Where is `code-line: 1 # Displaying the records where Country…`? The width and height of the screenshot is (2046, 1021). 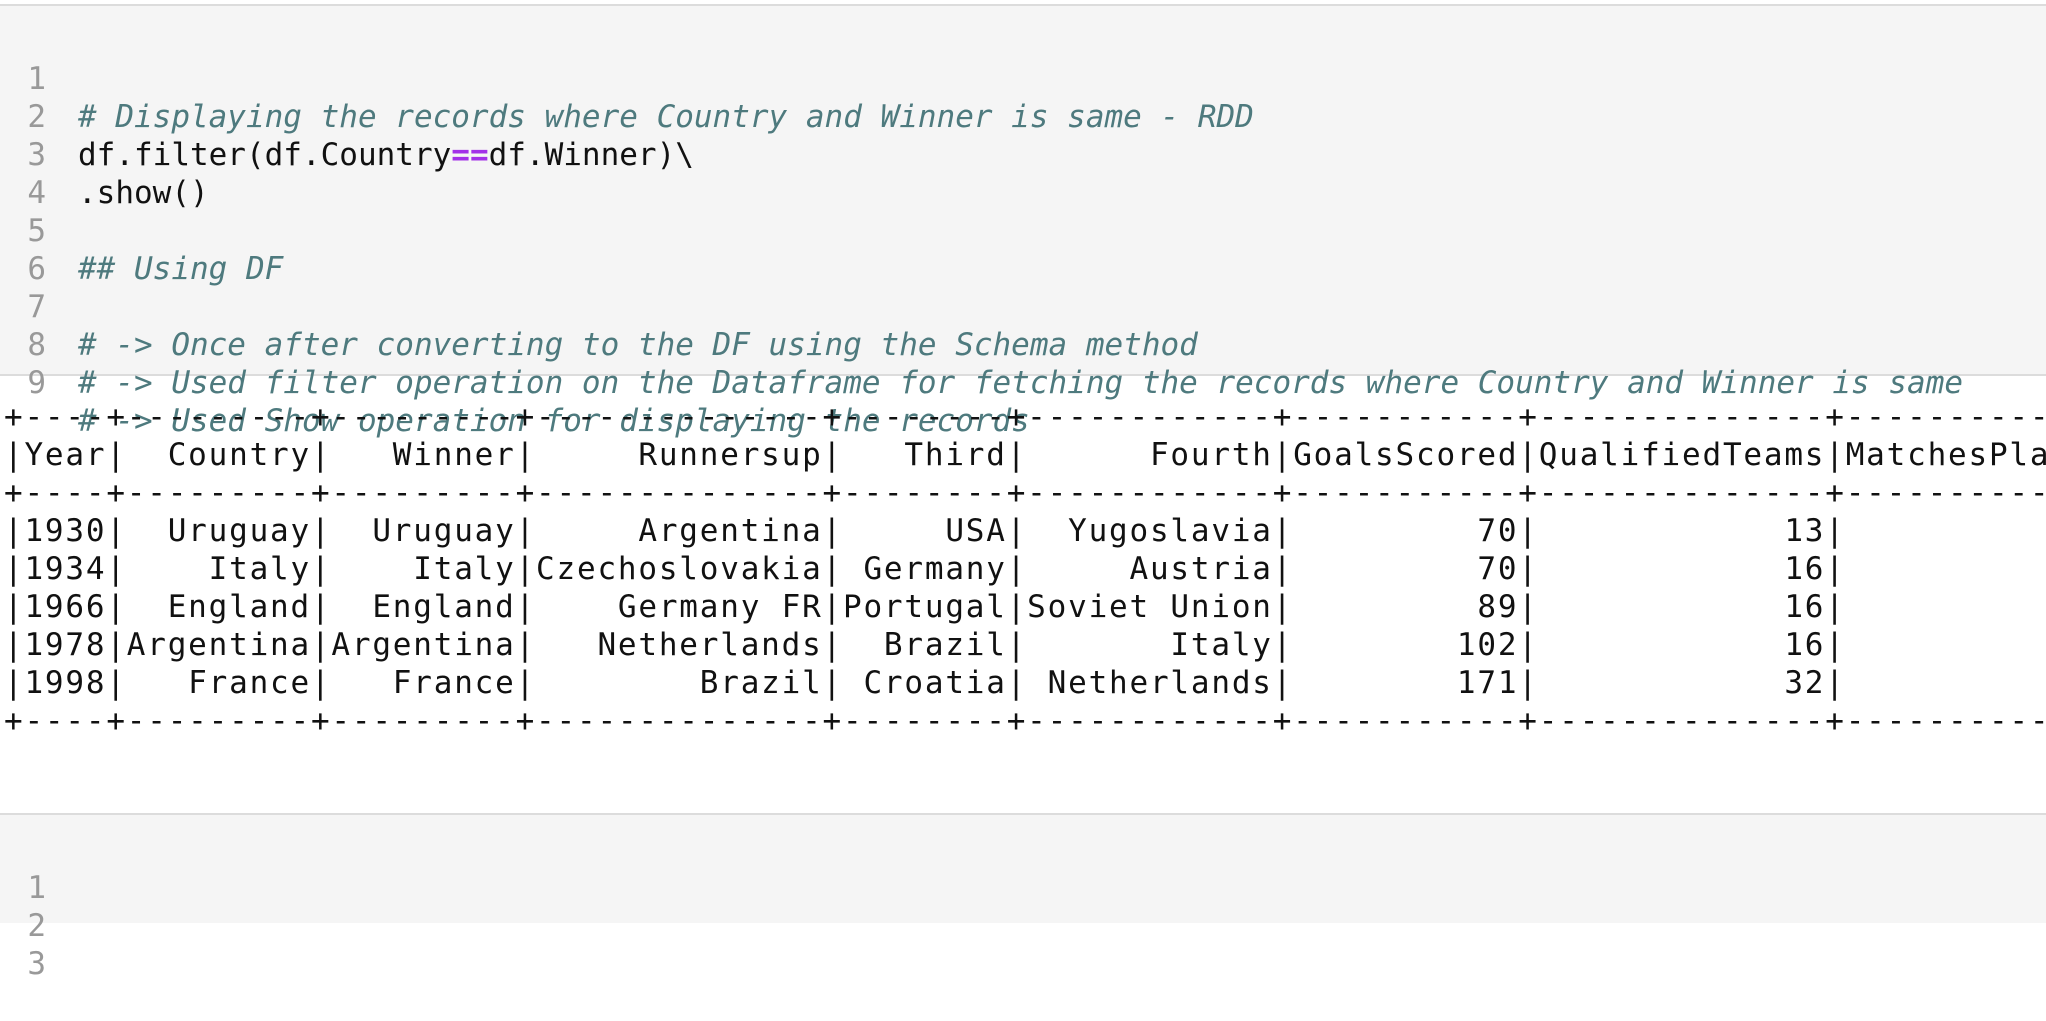 code-line: 1 # Displaying the records where Country… is located at coordinates (1023, 78).